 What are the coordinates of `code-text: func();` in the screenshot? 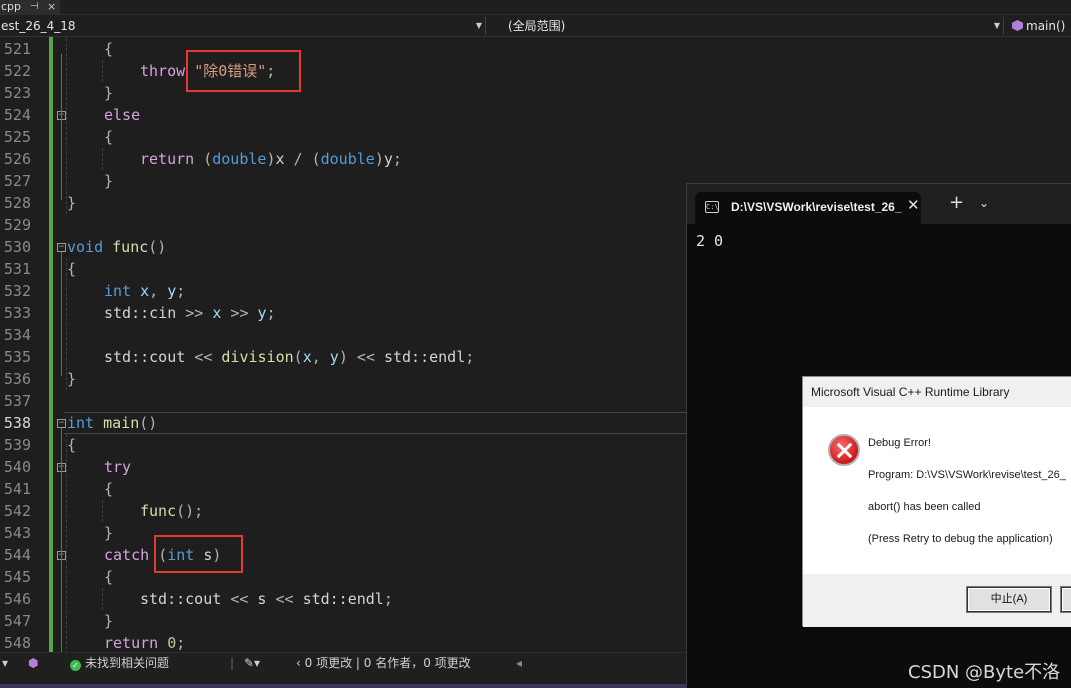 It's located at (171, 511).